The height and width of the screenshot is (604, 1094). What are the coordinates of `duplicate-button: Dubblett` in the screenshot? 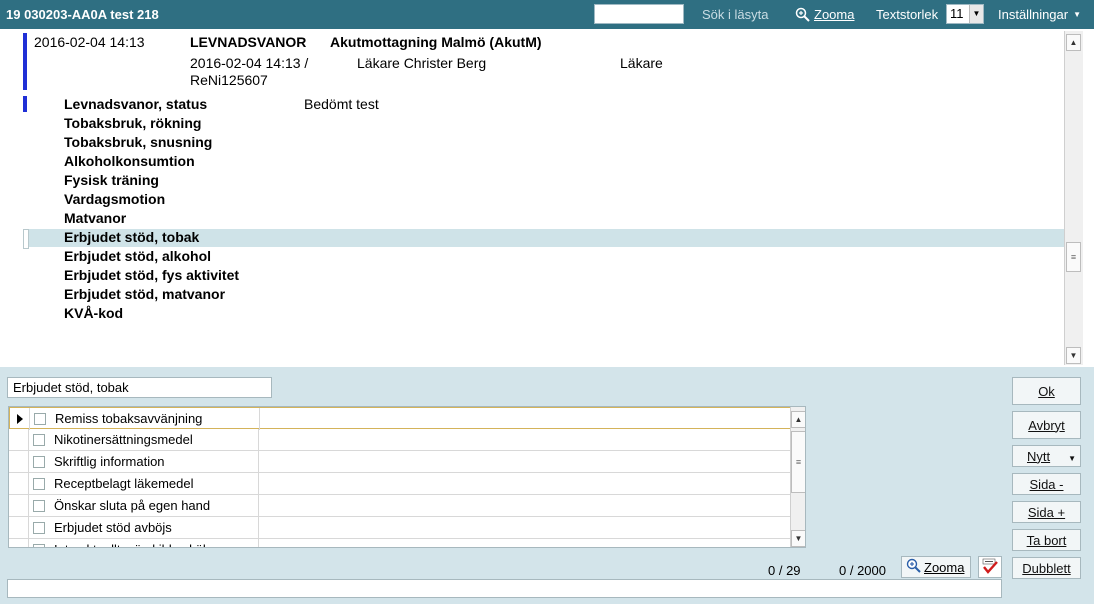 It's located at (1046, 568).